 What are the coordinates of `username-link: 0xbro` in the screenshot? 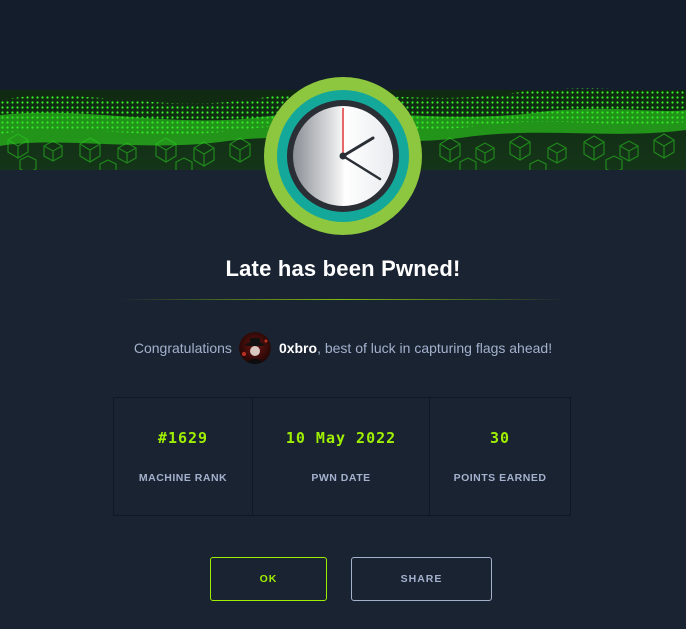 It's located at (298, 348).